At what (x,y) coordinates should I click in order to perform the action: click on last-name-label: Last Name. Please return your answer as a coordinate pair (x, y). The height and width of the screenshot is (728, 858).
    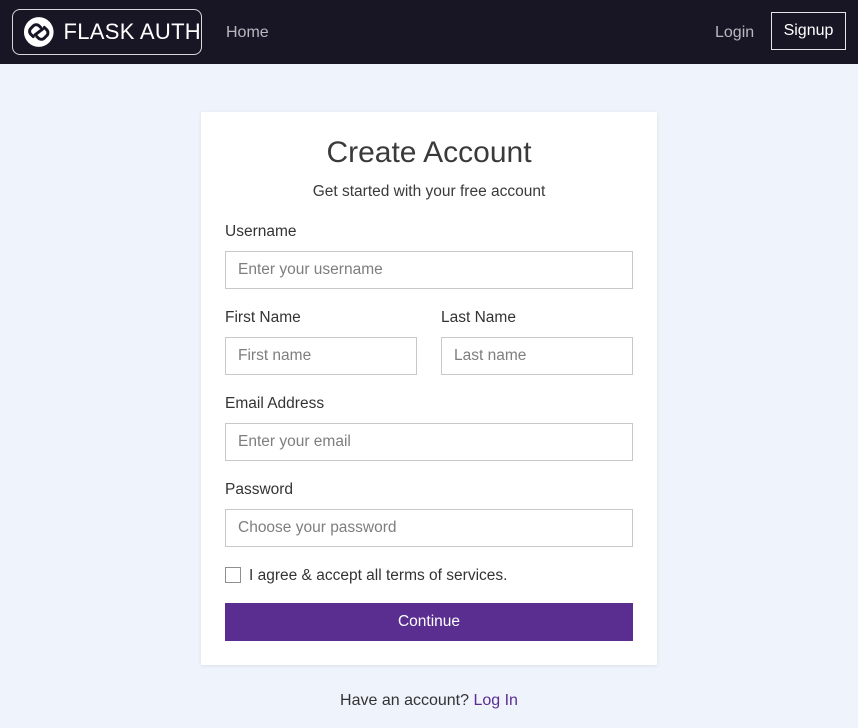
    Looking at the image, I should click on (478, 317).